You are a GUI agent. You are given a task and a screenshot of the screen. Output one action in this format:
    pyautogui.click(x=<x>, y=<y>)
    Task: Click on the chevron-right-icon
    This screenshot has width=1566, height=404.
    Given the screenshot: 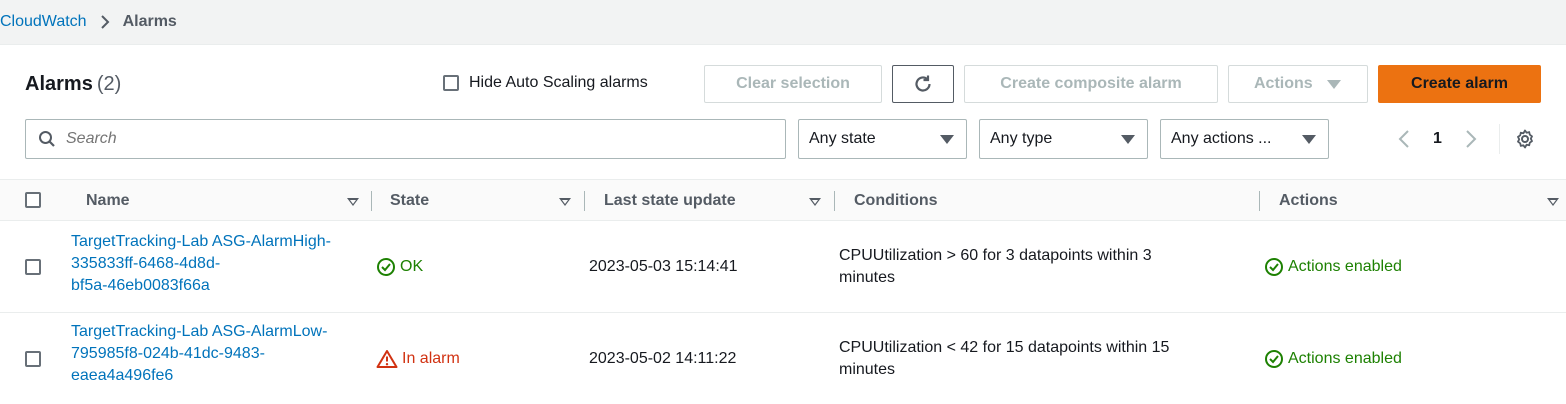 What is the action you would take?
    pyautogui.click(x=105, y=22)
    